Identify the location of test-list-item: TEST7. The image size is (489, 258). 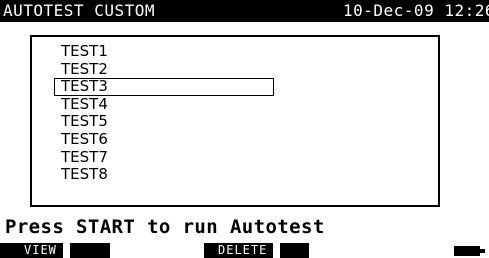
(164, 157).